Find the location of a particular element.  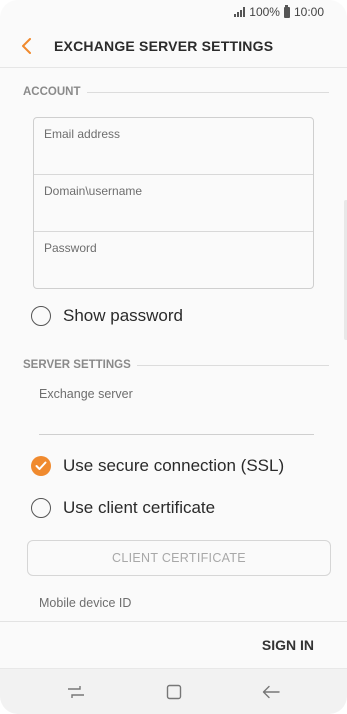

sign-in-button: SIGN IN is located at coordinates (288, 645).